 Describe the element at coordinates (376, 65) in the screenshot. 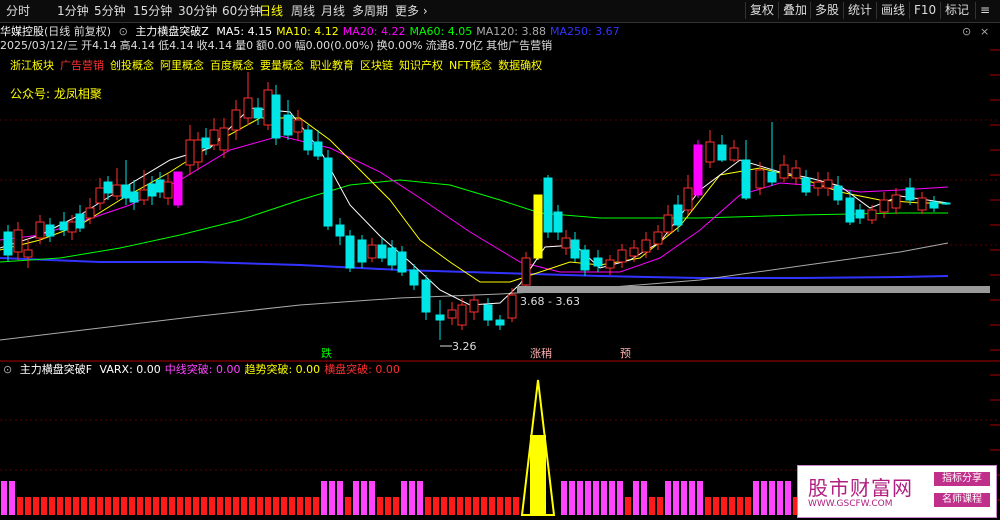

I see `concept-tag: 区块链` at that location.